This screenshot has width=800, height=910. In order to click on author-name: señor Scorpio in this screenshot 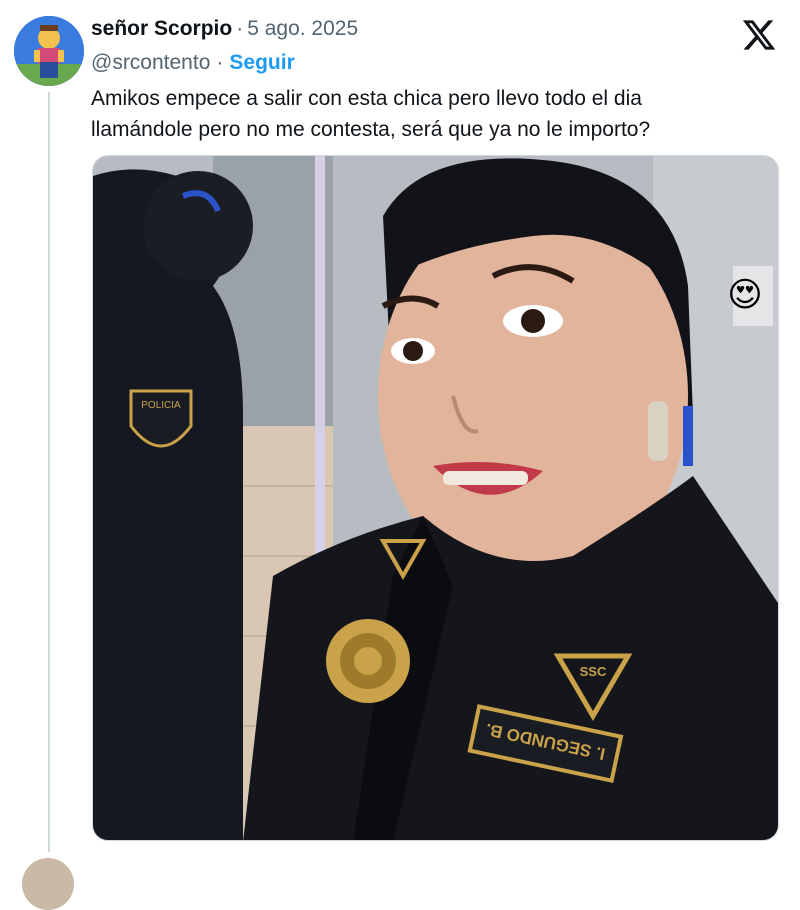, I will do `click(161, 29)`.